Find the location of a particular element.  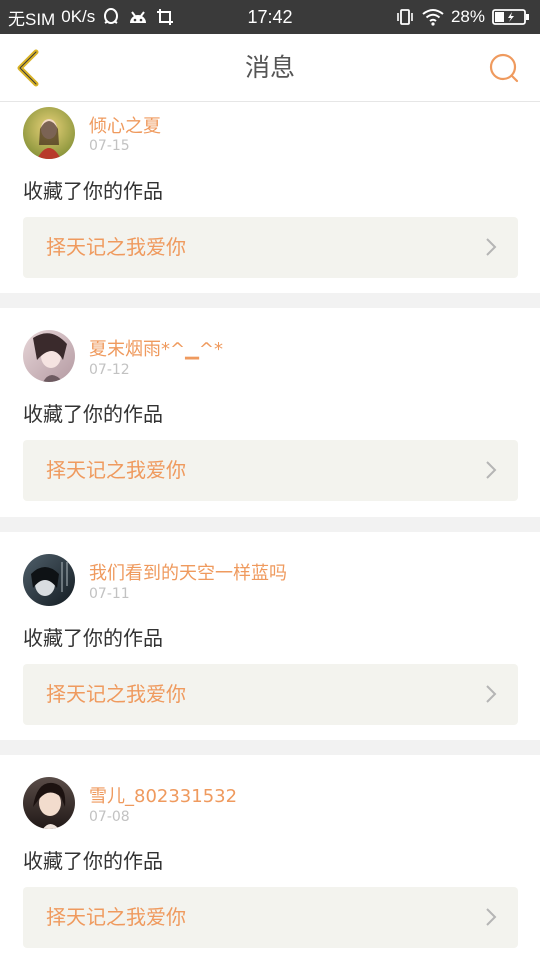

status-bar: 无SIM 0K/s 17:42 28% is located at coordinates (270, 17).